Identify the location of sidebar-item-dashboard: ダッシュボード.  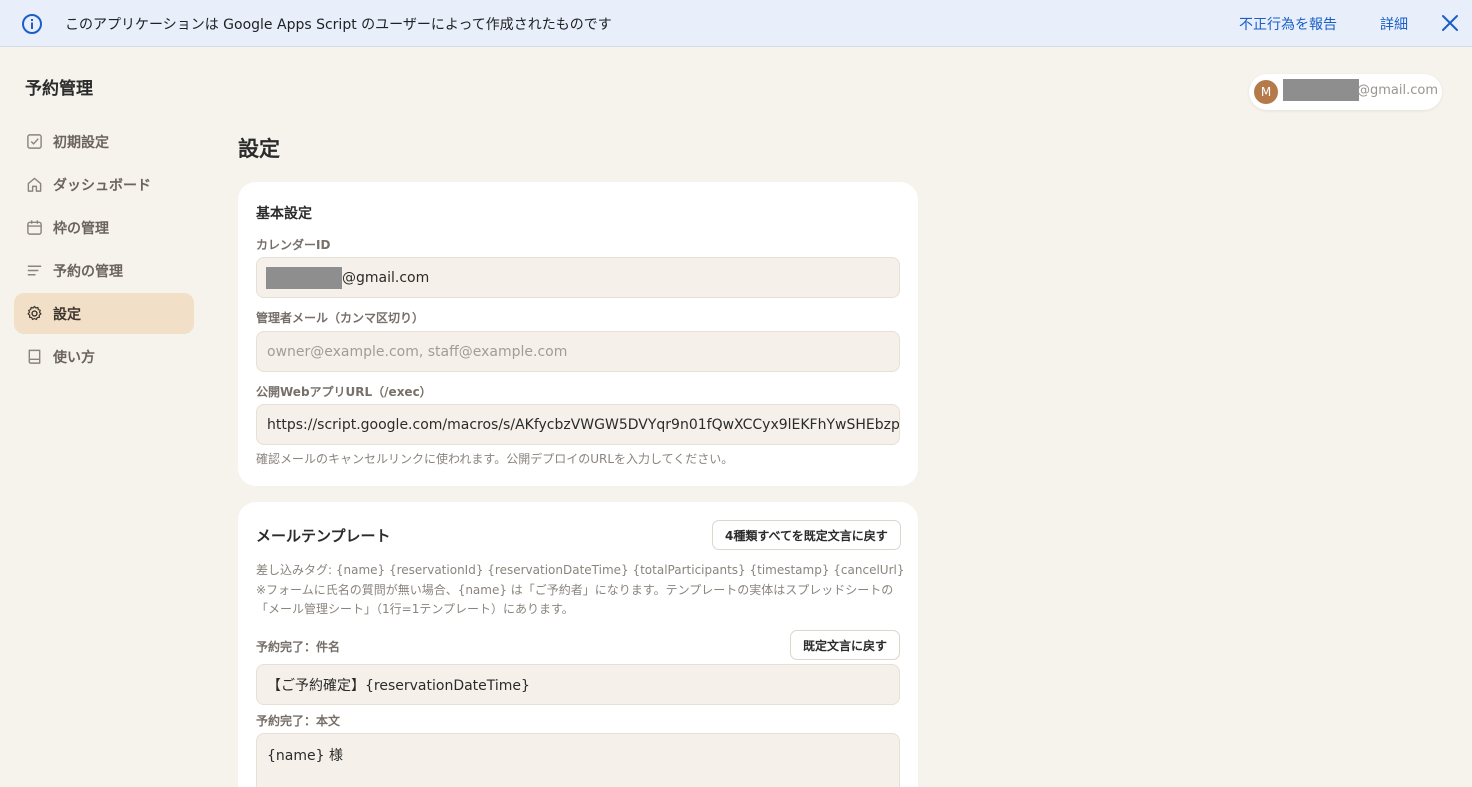
(104, 184).